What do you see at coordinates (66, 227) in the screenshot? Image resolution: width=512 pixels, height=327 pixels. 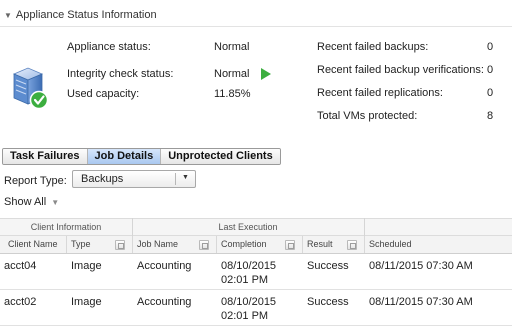 I see `group-client-information: Client Information` at bounding box center [66, 227].